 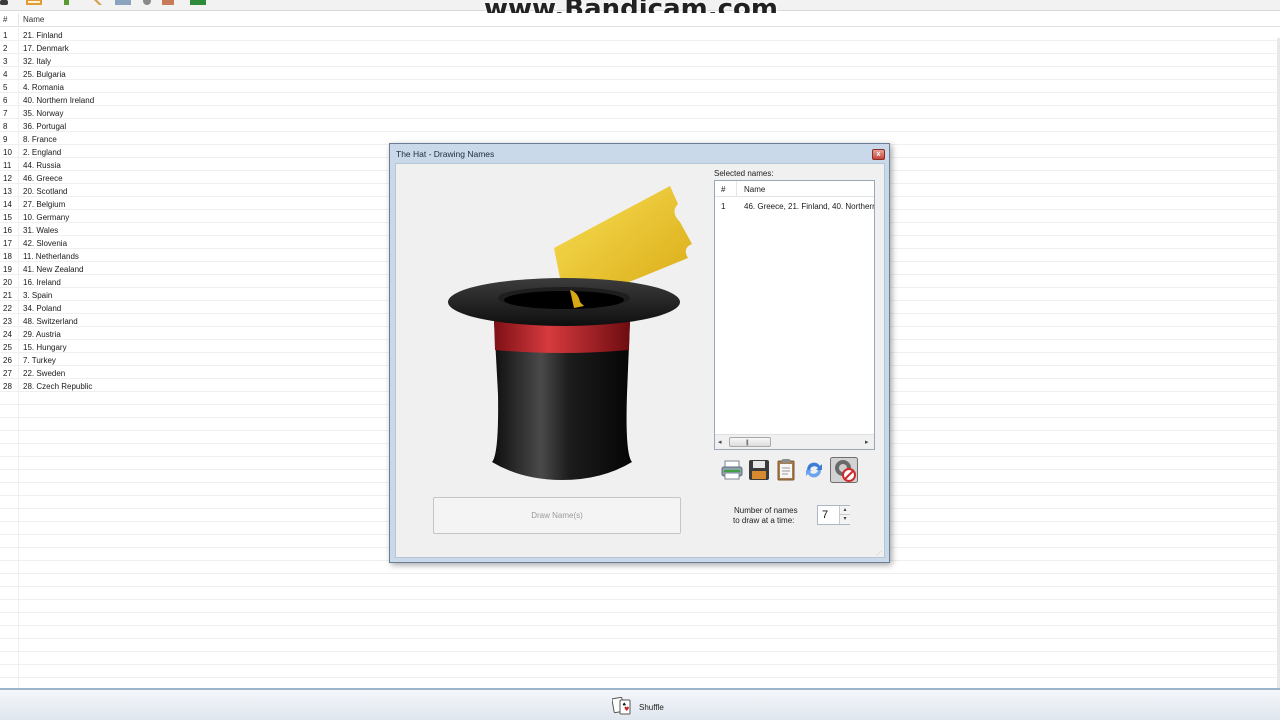 I want to click on row-name: 32. Italy, so click(x=37, y=61).